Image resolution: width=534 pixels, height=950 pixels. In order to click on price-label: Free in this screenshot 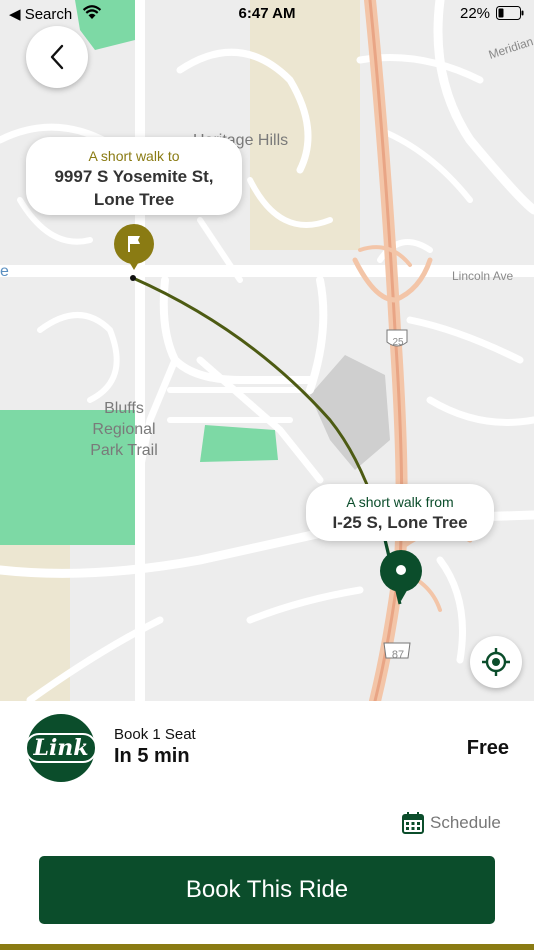, I will do `click(487, 748)`.